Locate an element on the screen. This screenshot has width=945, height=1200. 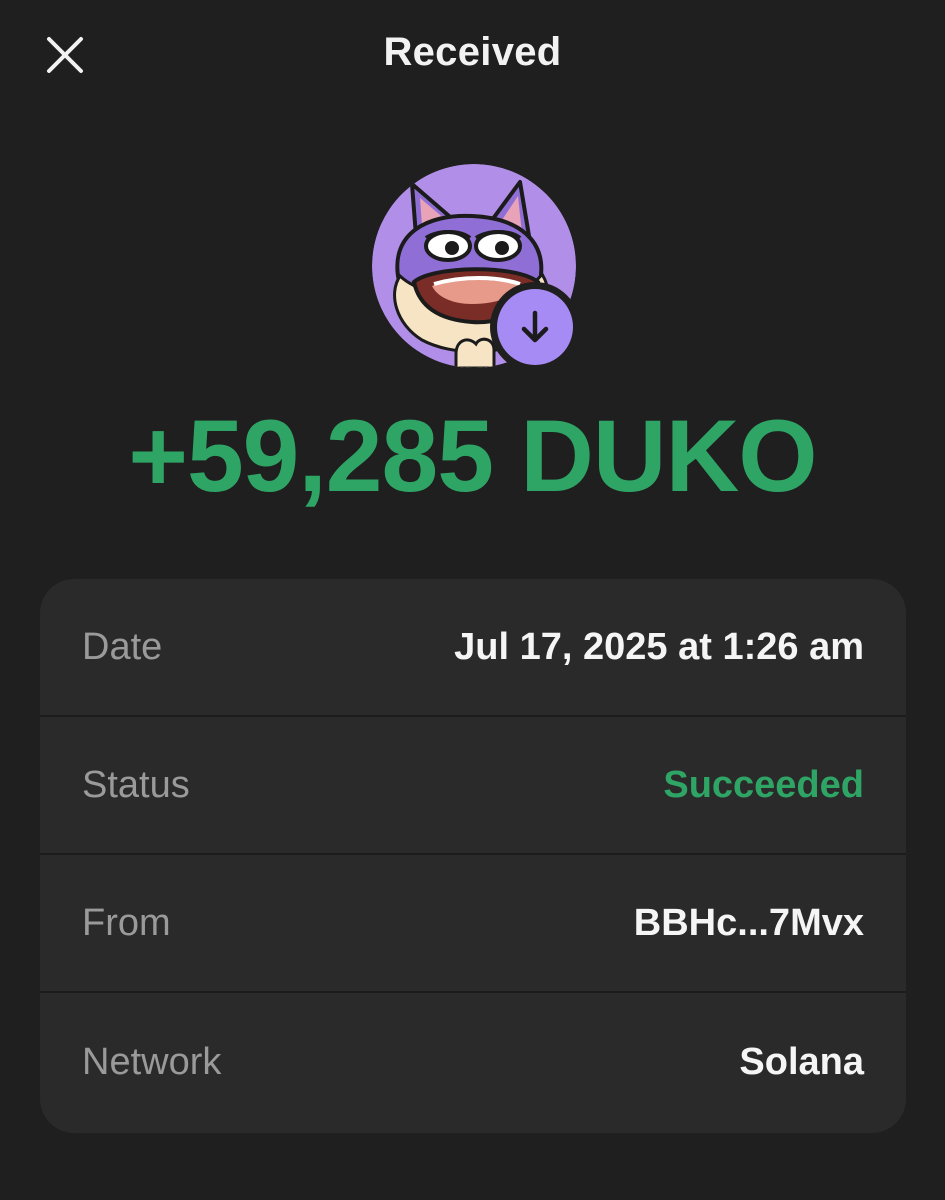
network-label: Network is located at coordinates (152, 1061).